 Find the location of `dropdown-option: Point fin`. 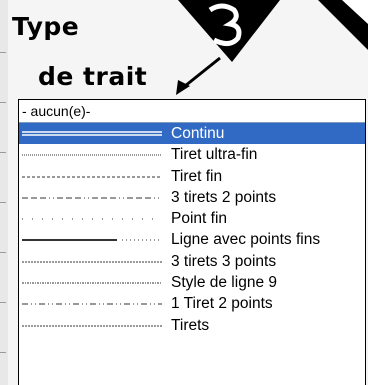

dropdown-option: Point fin is located at coordinates (192, 218).